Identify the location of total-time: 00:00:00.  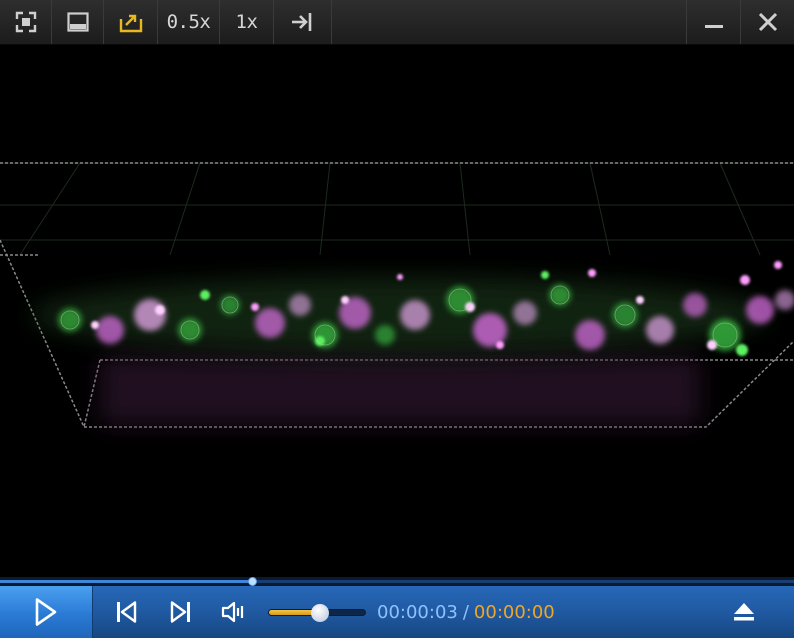
(514, 612).